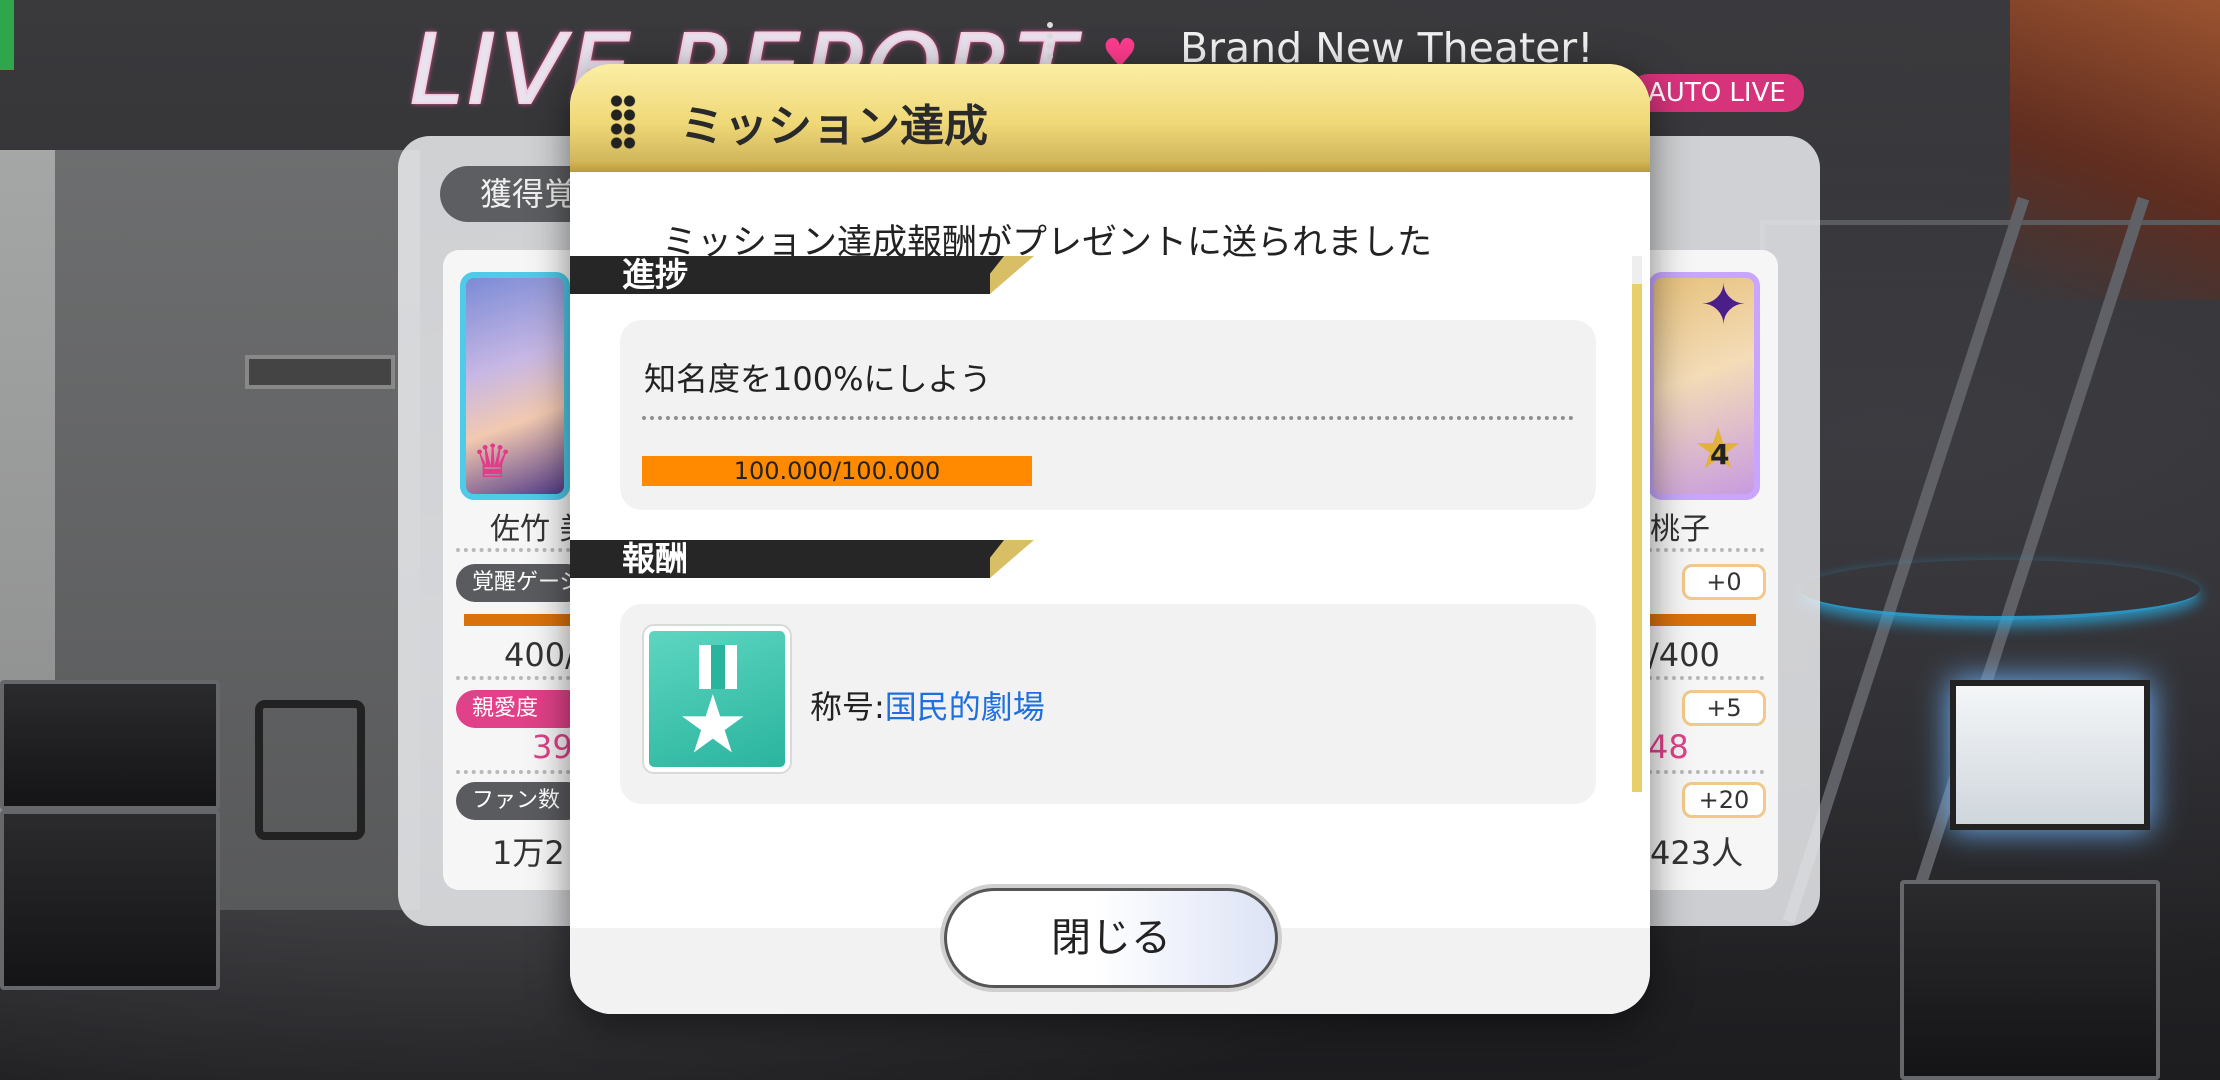 This screenshot has height=1080, width=2220. What do you see at coordinates (521, 709) in the screenshot?
I see `affection-label-left: 親愛度` at bounding box center [521, 709].